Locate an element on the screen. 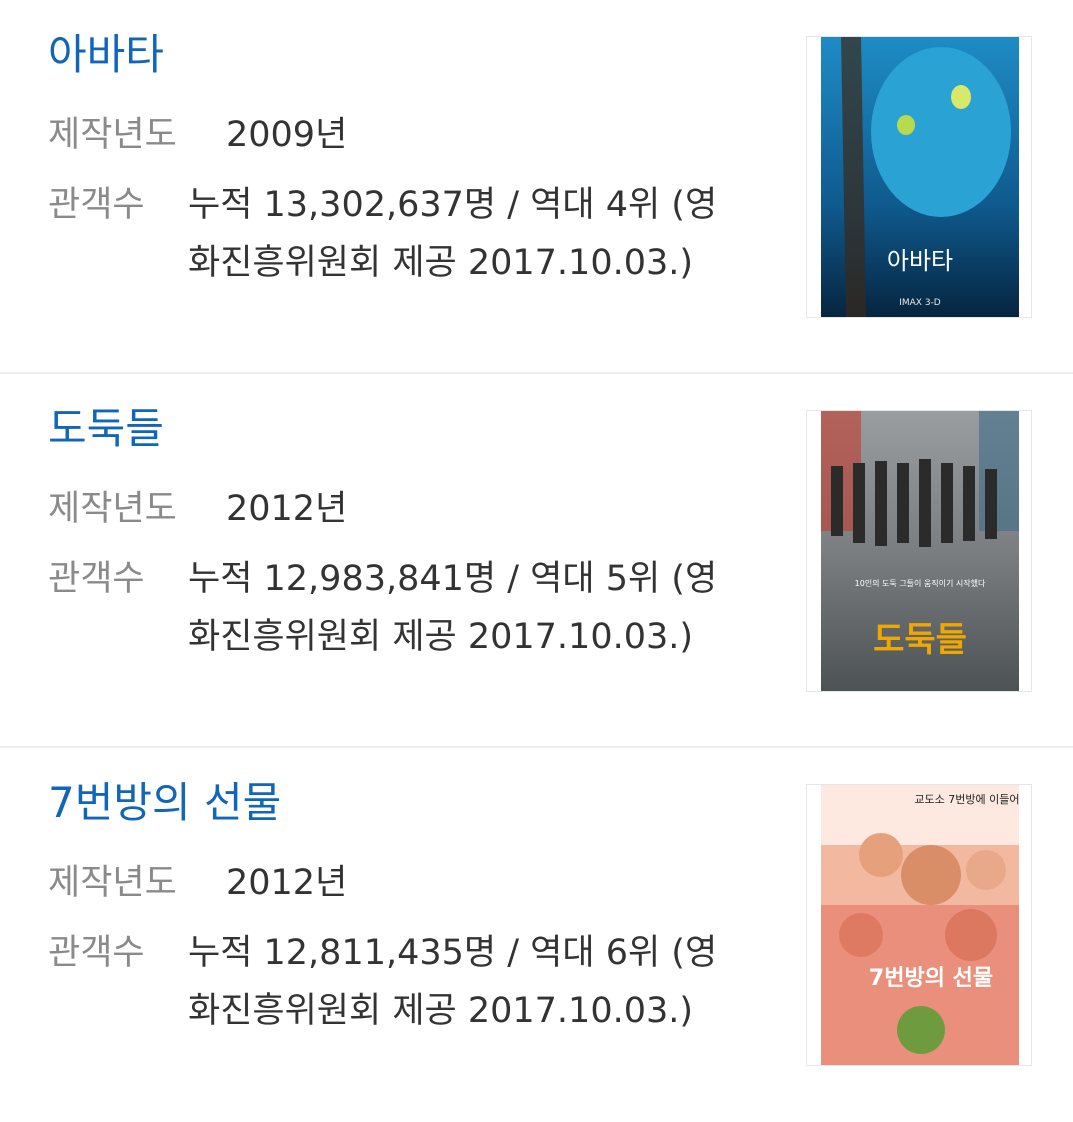  poster-title-text: 도둑들 is located at coordinates (920, 640).